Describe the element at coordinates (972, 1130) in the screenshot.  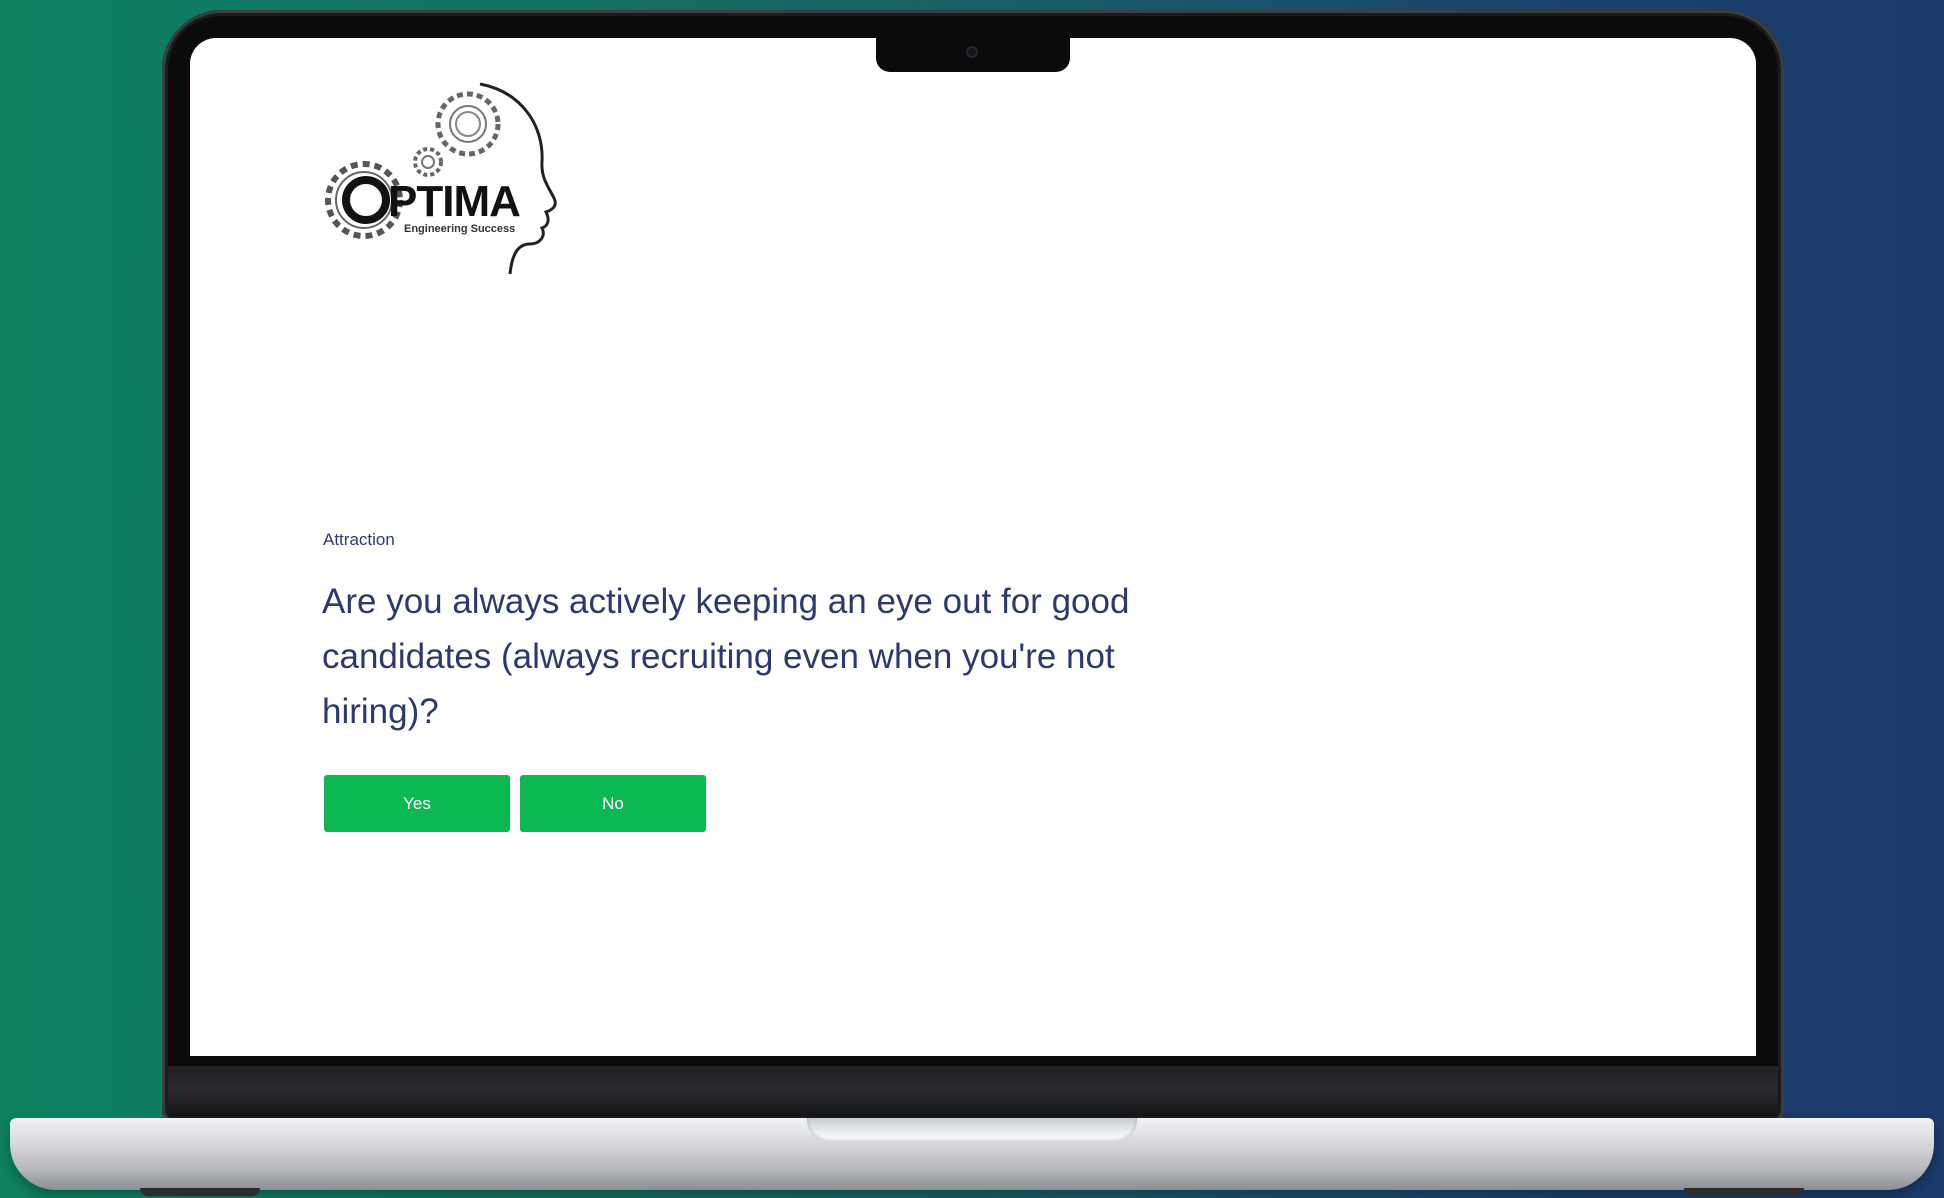
I see `laptop-opening-lip` at that location.